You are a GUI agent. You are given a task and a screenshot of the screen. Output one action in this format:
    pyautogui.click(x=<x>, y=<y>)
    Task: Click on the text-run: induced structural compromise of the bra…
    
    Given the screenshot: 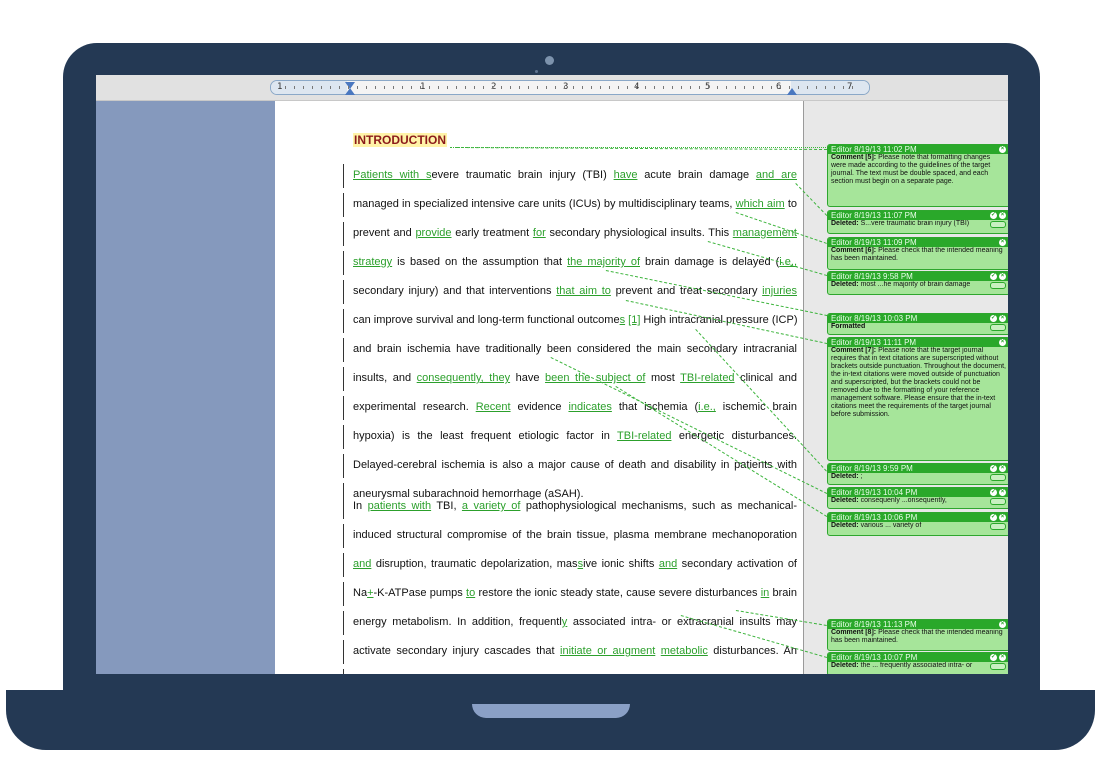 What is the action you would take?
    pyautogui.click(x=575, y=535)
    